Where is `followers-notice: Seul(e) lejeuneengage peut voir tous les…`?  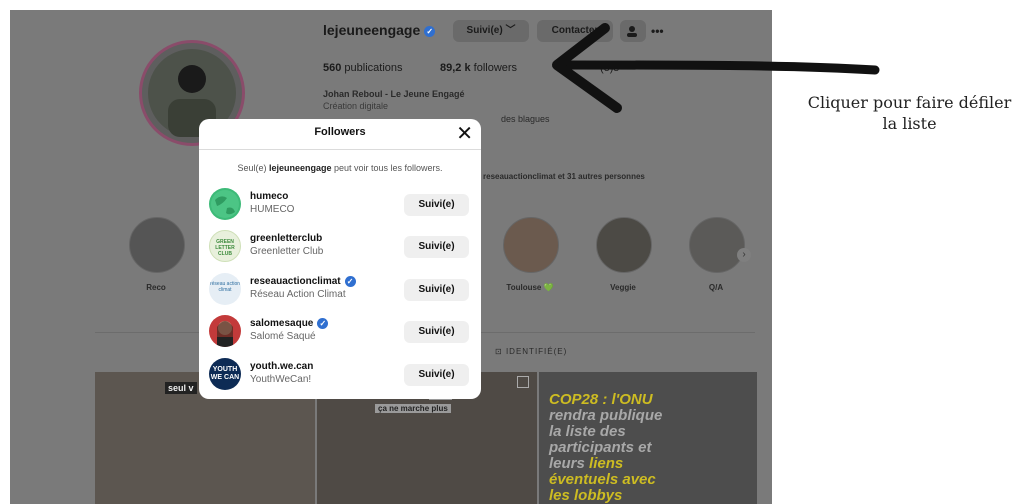 followers-notice: Seul(e) lejeuneengage peut voir tous les… is located at coordinates (340, 168).